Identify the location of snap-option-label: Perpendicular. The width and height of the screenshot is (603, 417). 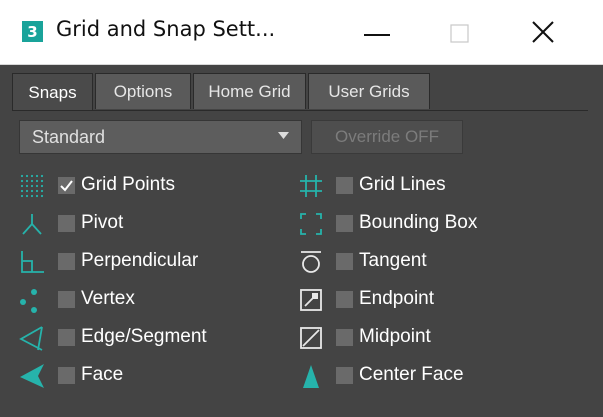
(140, 260).